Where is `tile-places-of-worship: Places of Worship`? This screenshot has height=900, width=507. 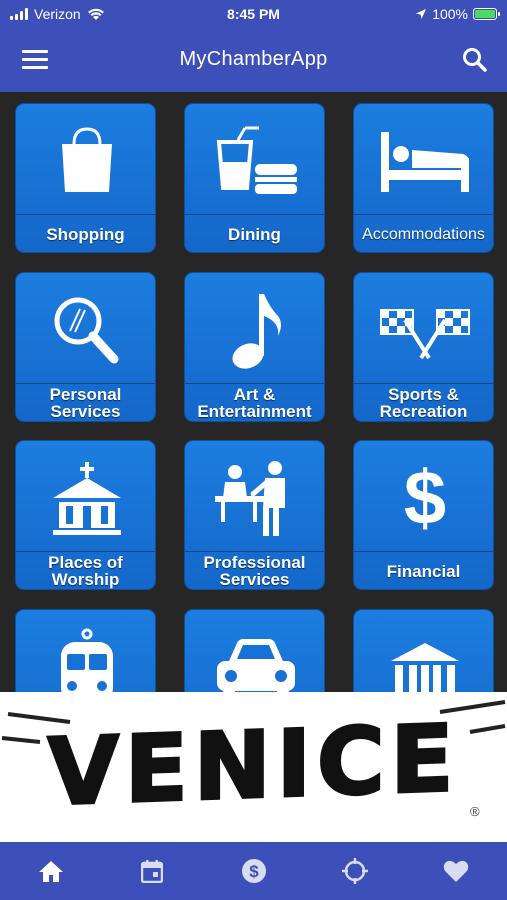
tile-places-of-worship: Places of Worship is located at coordinates (85, 515).